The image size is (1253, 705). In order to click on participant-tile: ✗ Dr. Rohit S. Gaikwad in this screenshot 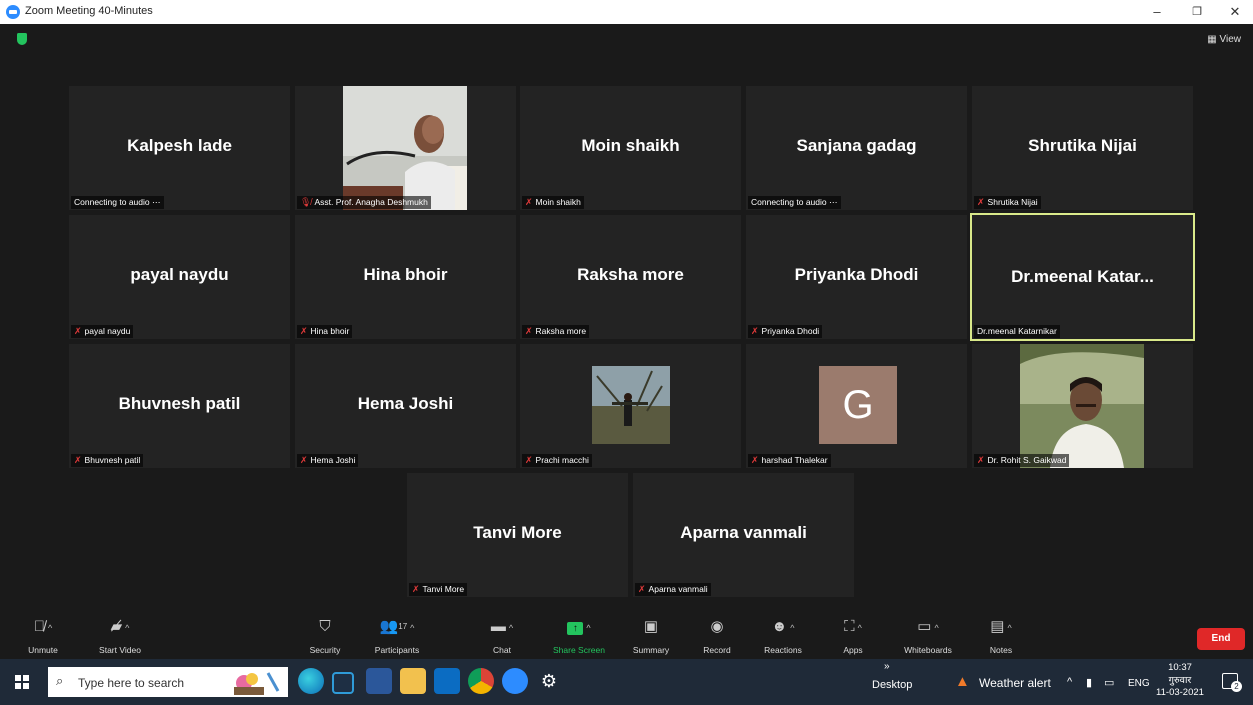, I will do `click(1082, 406)`.